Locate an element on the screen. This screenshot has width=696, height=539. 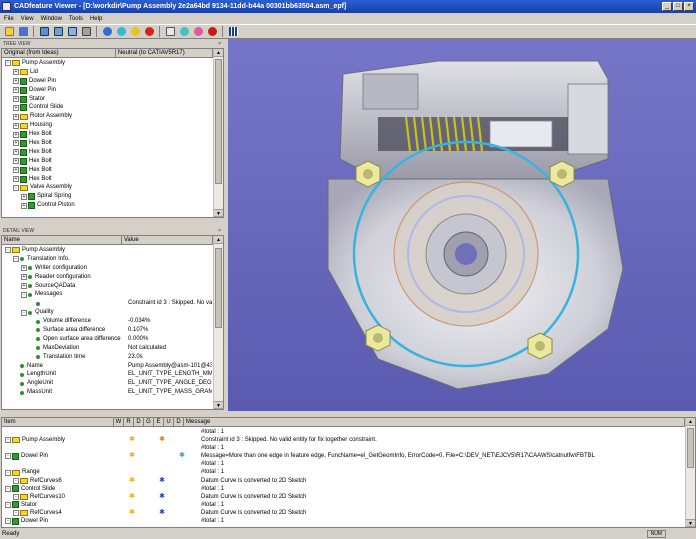
detail-row: Translation time 23.0s is located at coordinates (108, 357).